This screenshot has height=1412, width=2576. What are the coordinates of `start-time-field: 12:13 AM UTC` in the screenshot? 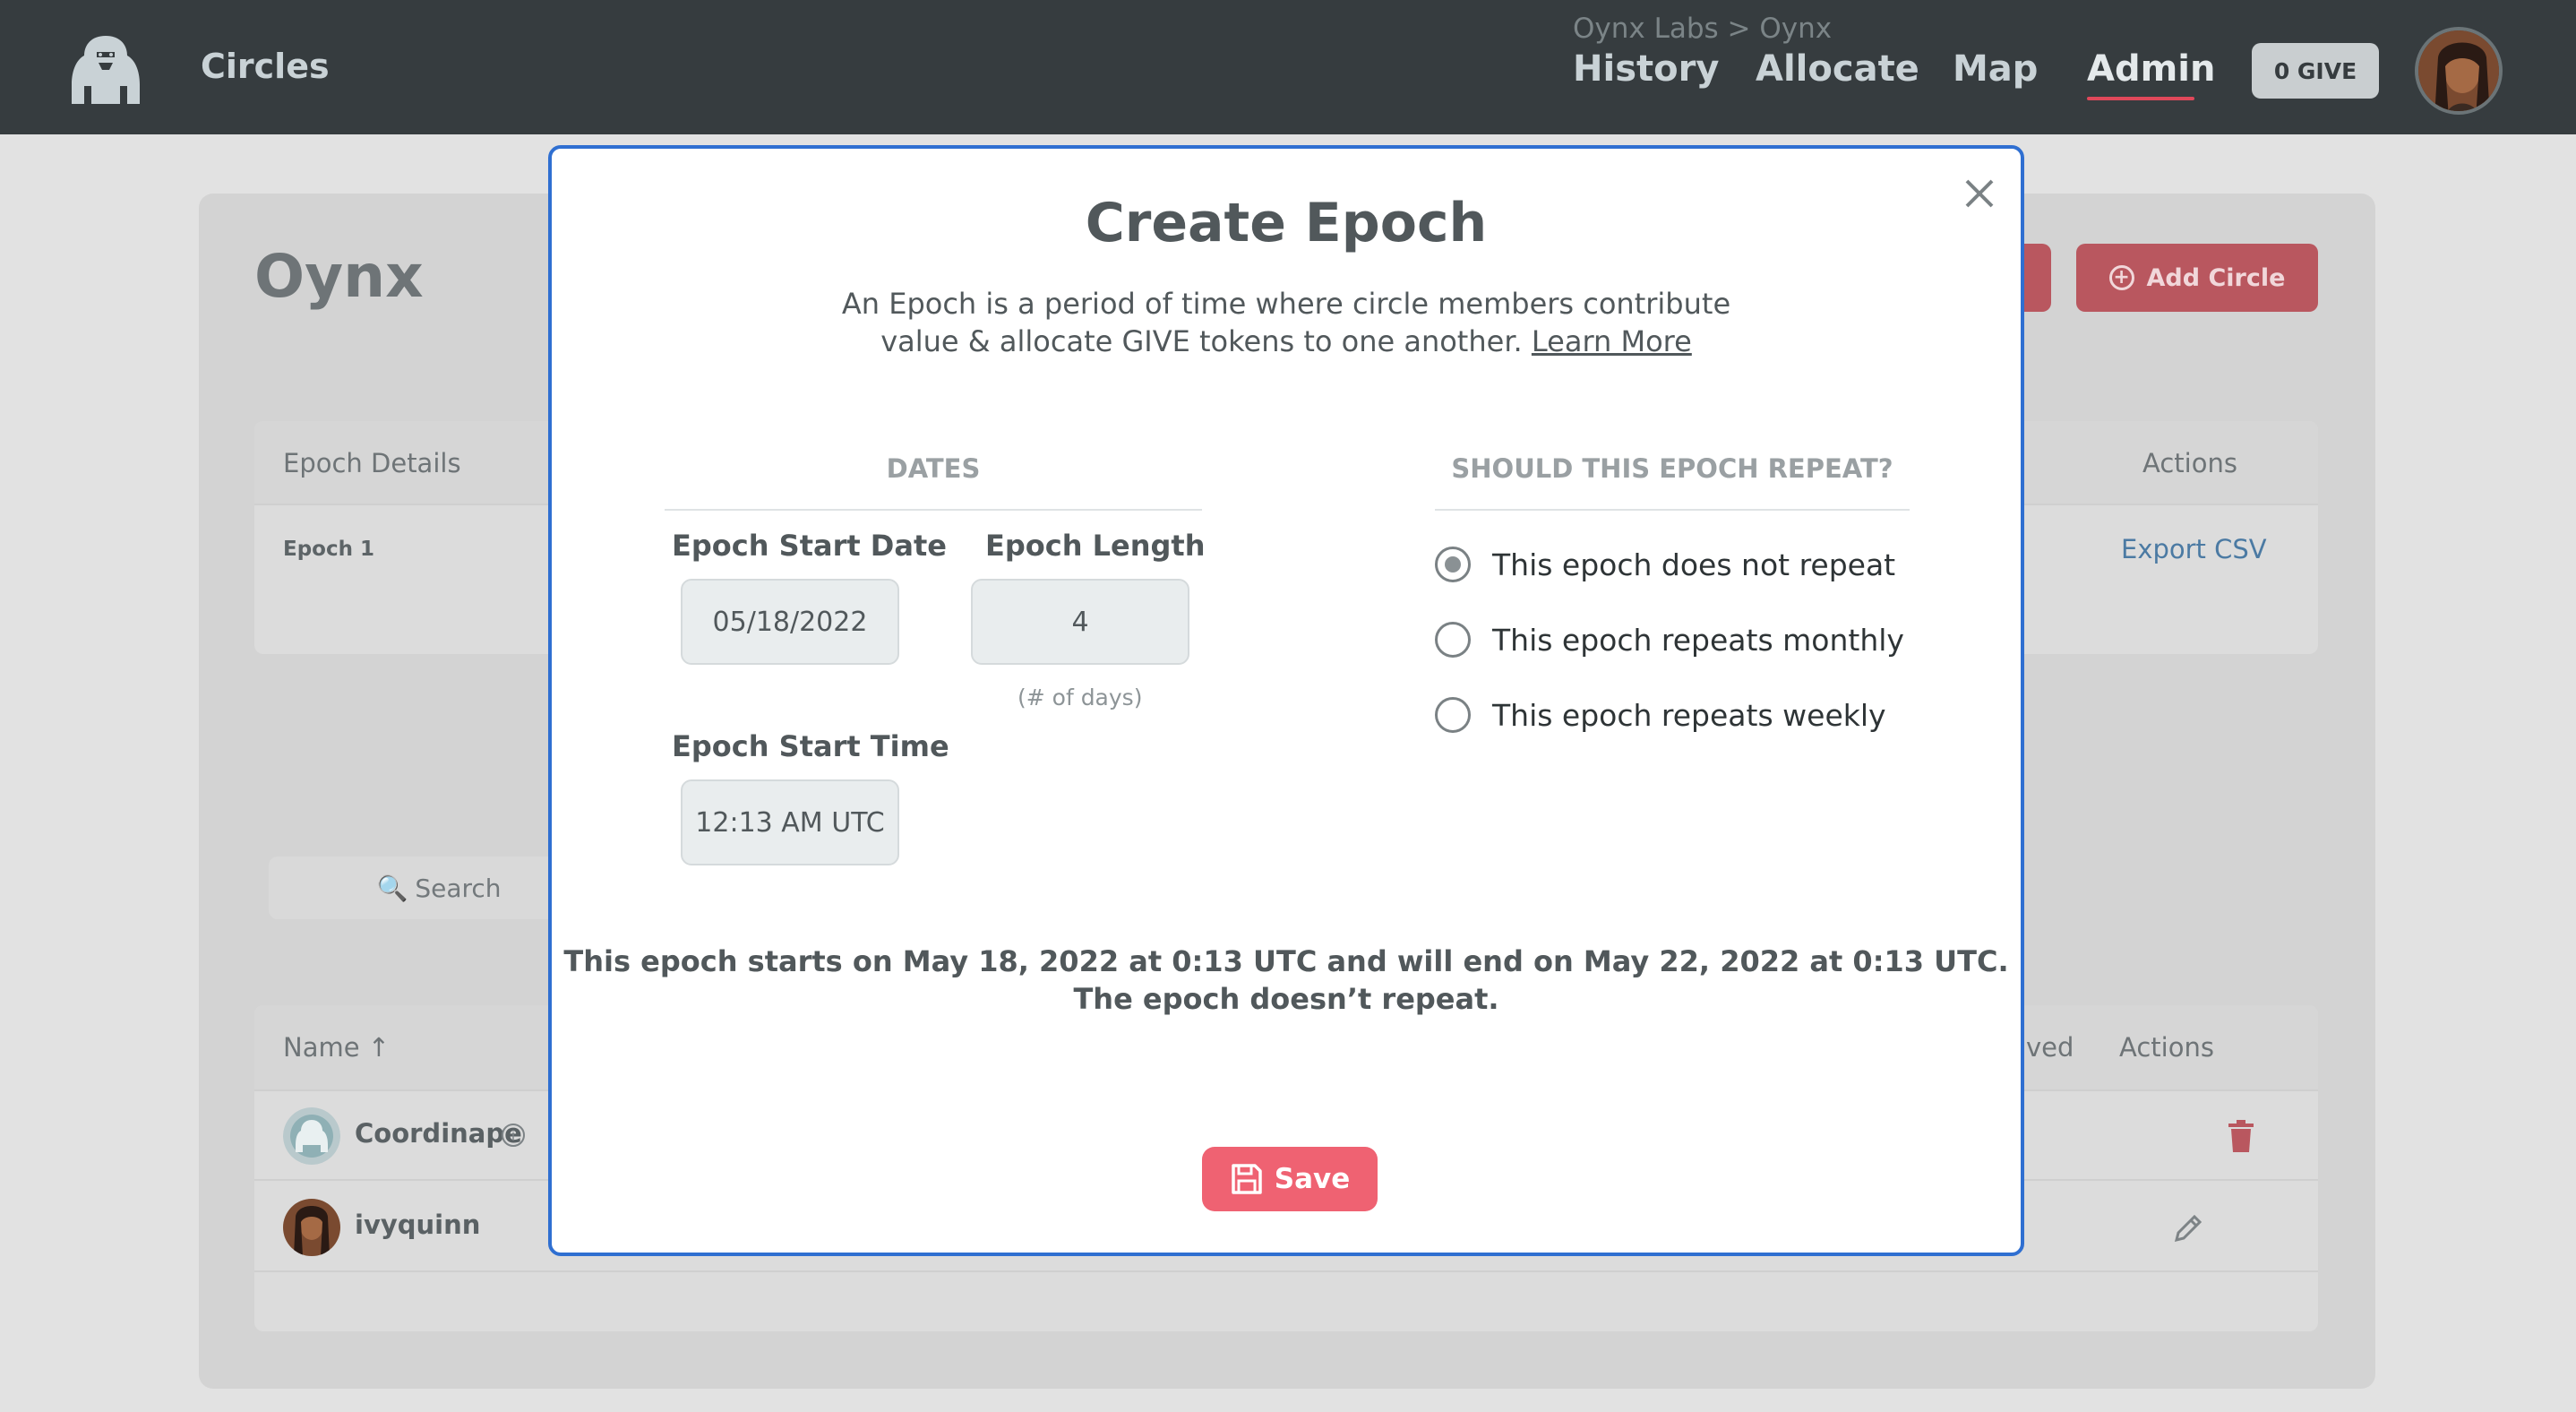 It's located at (790, 822).